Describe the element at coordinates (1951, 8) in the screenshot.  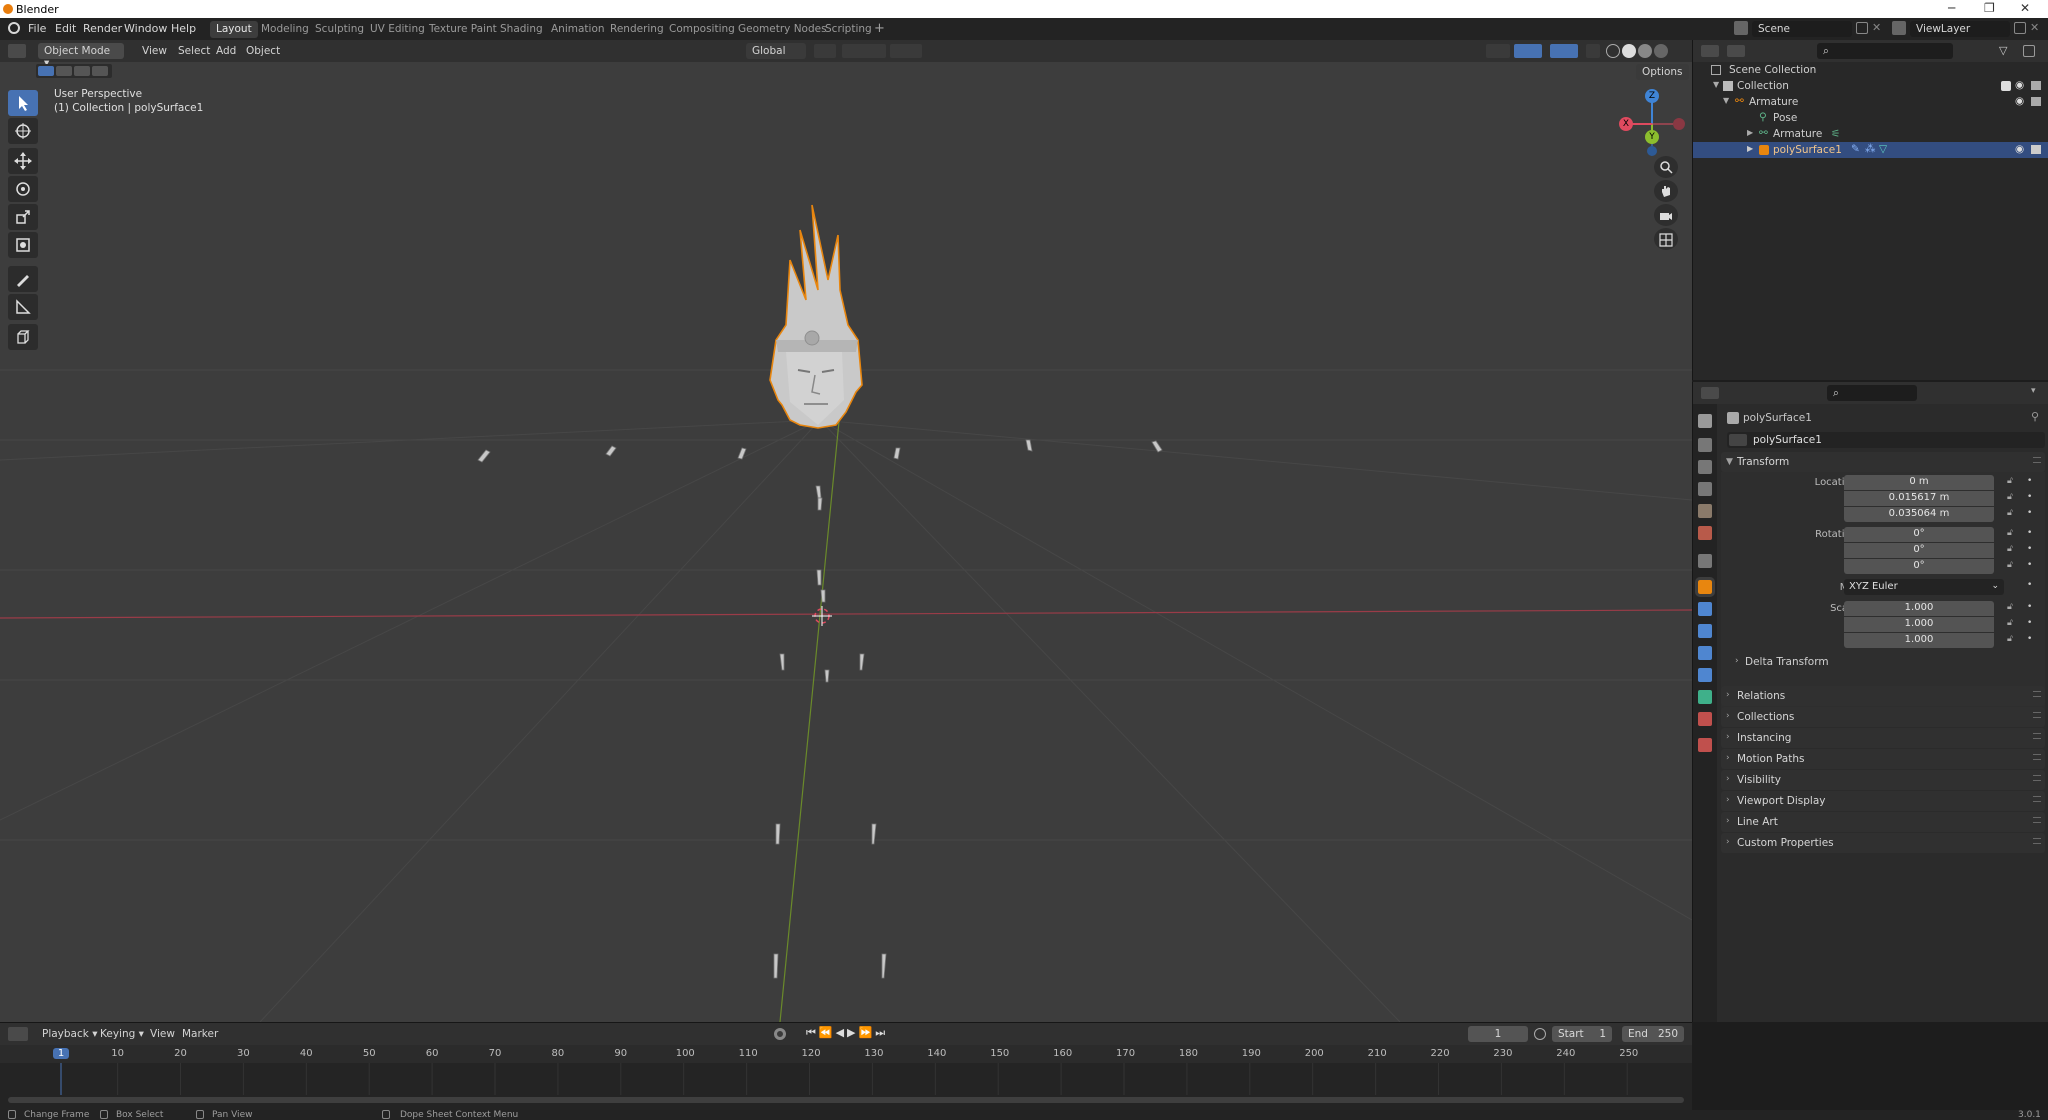
I see `minimize-icon: ─` at that location.